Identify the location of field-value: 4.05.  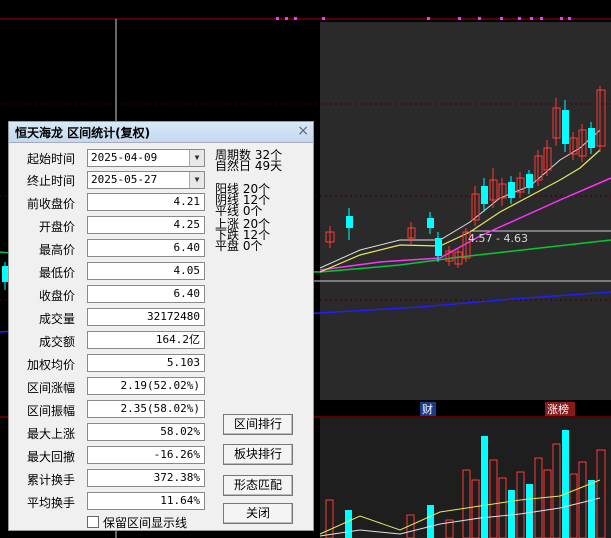
(146, 271).